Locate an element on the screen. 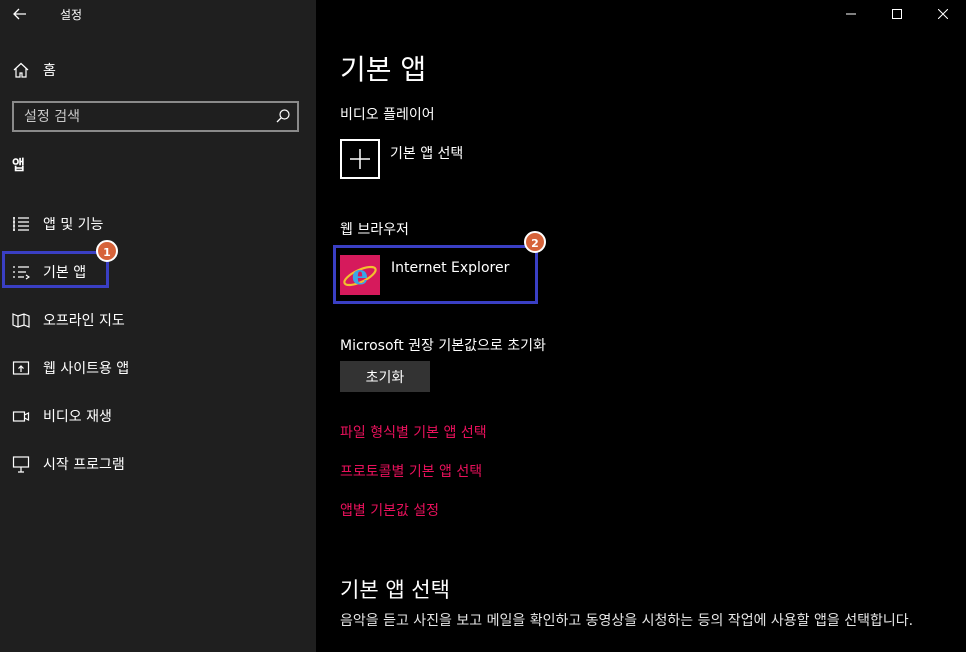  minimize-button is located at coordinates (851, 14).